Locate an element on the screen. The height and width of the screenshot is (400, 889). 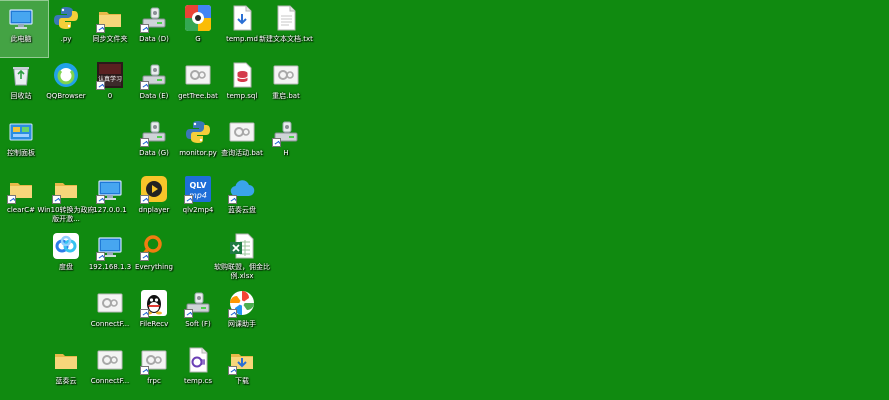
sql-file-icon is located at coordinates (242, 75).